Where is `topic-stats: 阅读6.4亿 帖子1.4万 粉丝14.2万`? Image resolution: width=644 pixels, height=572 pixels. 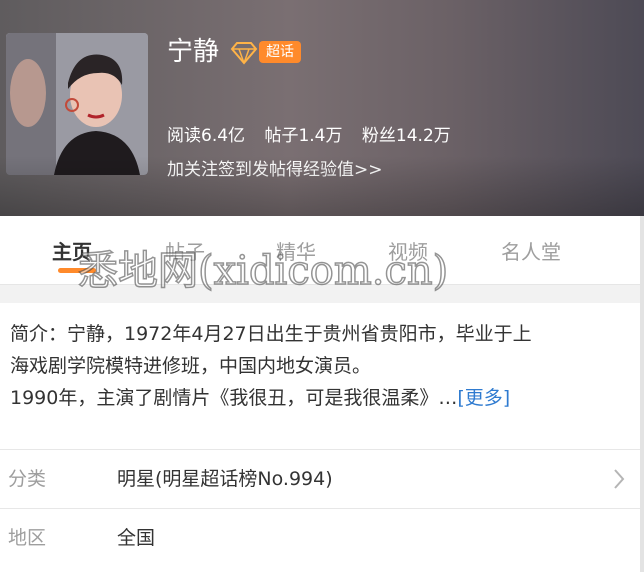
topic-stats: 阅读6.4亿 帖子1.4万 粉丝14.2万 is located at coordinates (316, 136).